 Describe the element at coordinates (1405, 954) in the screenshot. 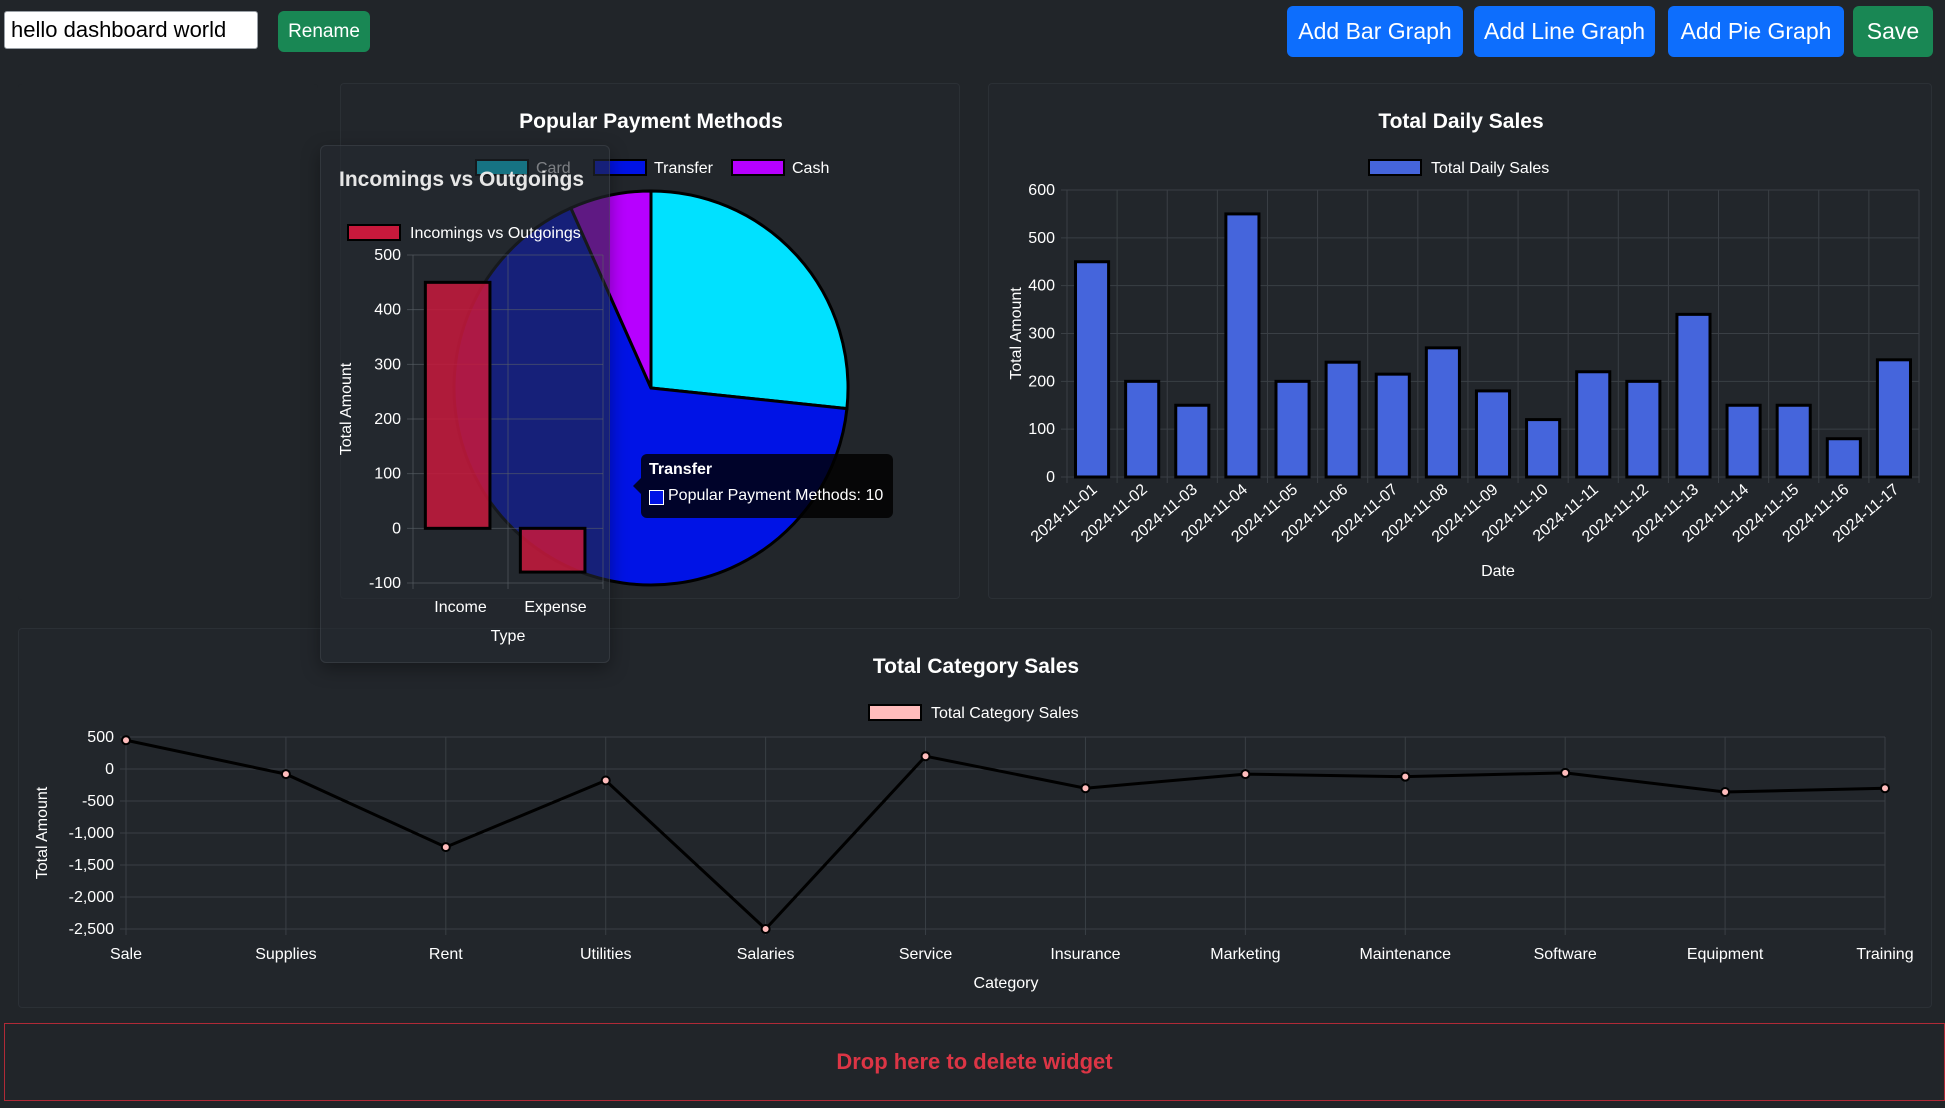

I see `x-tick-label: Maintenance` at that location.